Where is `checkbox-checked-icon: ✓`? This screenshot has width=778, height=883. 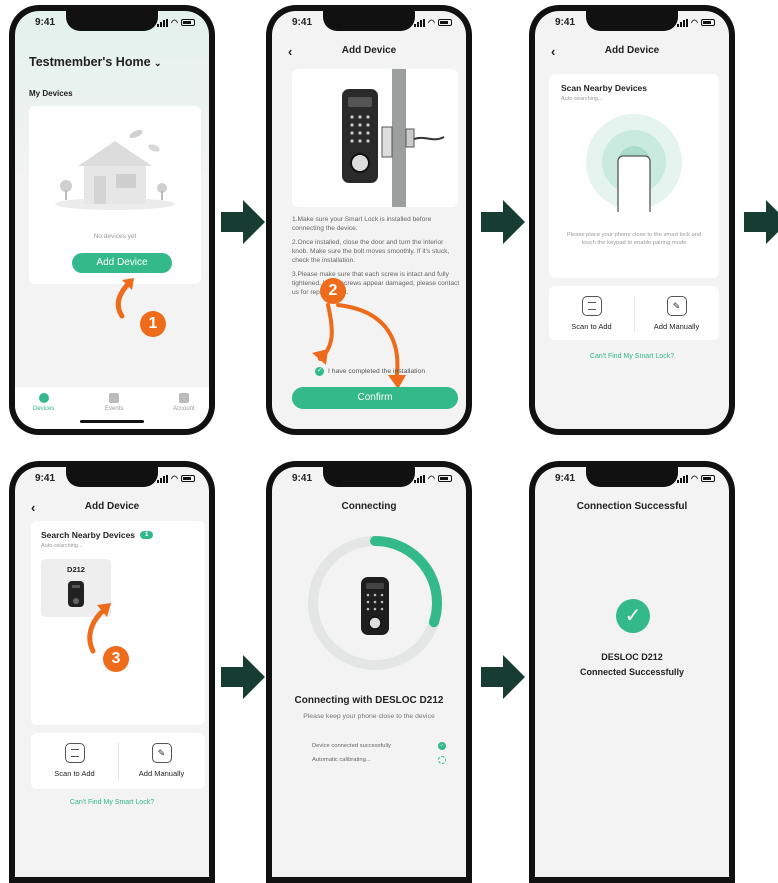
checkbox-checked-icon: ✓ is located at coordinates (319, 371).